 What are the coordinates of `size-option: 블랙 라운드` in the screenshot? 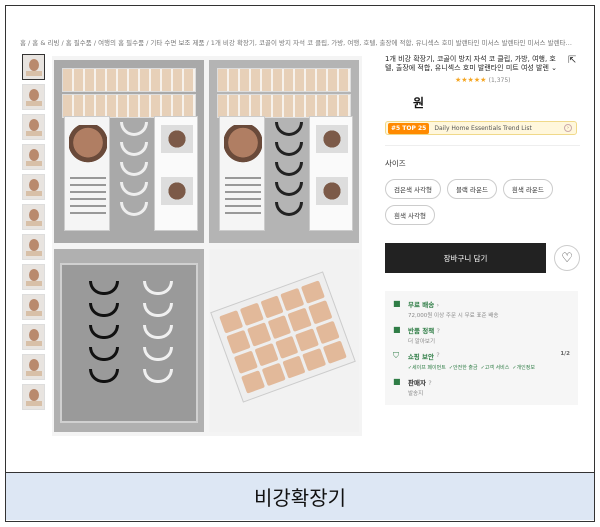 It's located at (471, 189).